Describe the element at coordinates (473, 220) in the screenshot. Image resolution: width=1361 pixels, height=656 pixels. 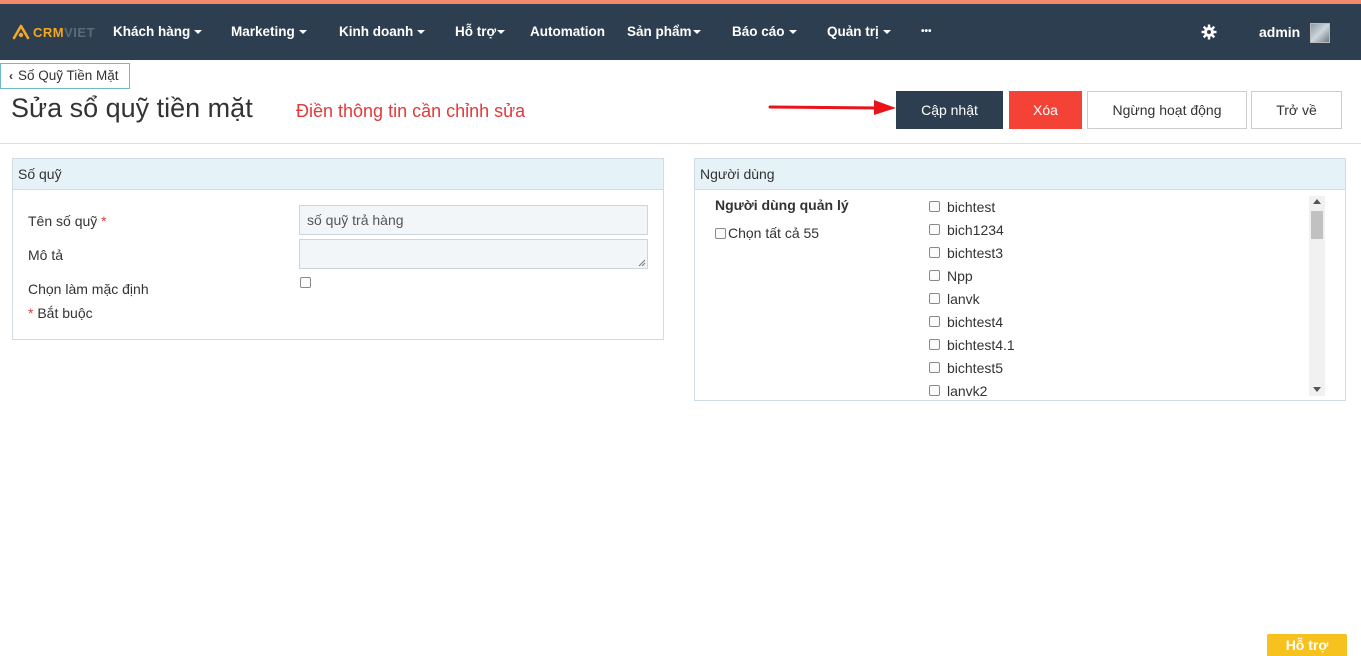
I see `fund-name-input: số quỹ trả hàng` at that location.